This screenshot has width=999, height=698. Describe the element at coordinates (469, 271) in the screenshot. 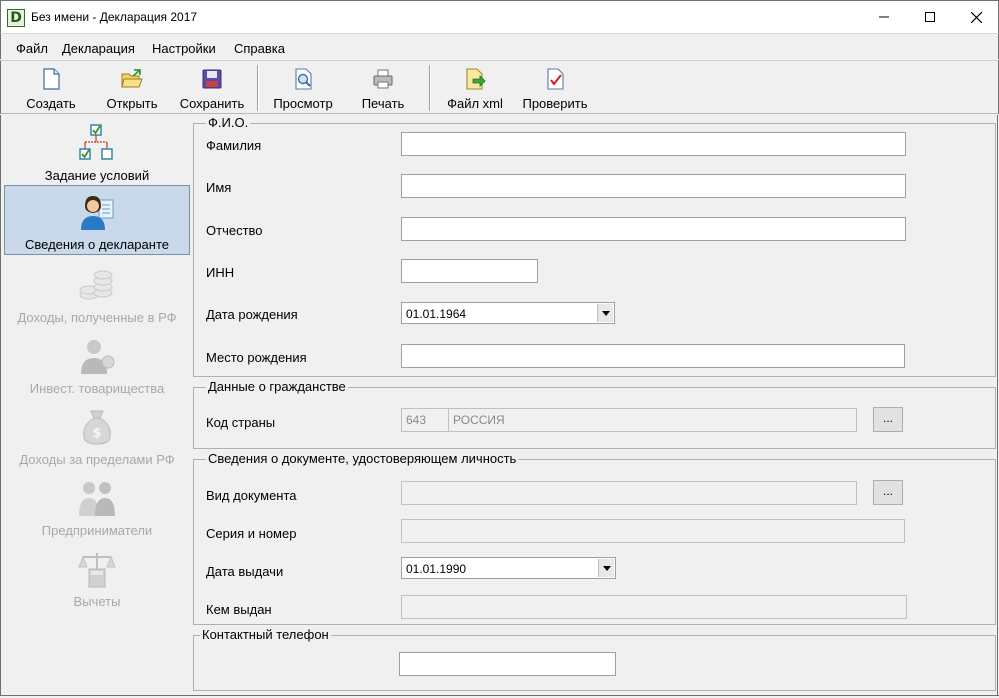

I see `inn-input` at that location.